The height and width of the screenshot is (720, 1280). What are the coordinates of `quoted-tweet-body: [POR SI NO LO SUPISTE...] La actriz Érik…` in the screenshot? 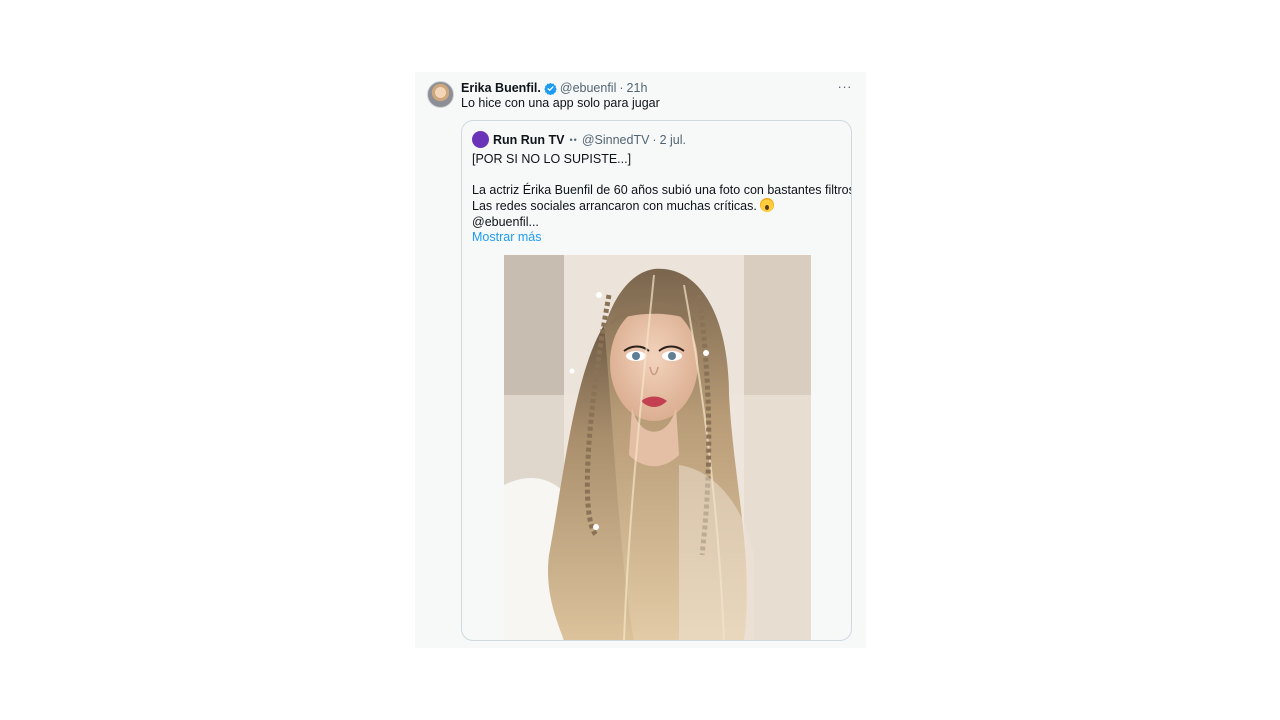 It's located at (662, 199).